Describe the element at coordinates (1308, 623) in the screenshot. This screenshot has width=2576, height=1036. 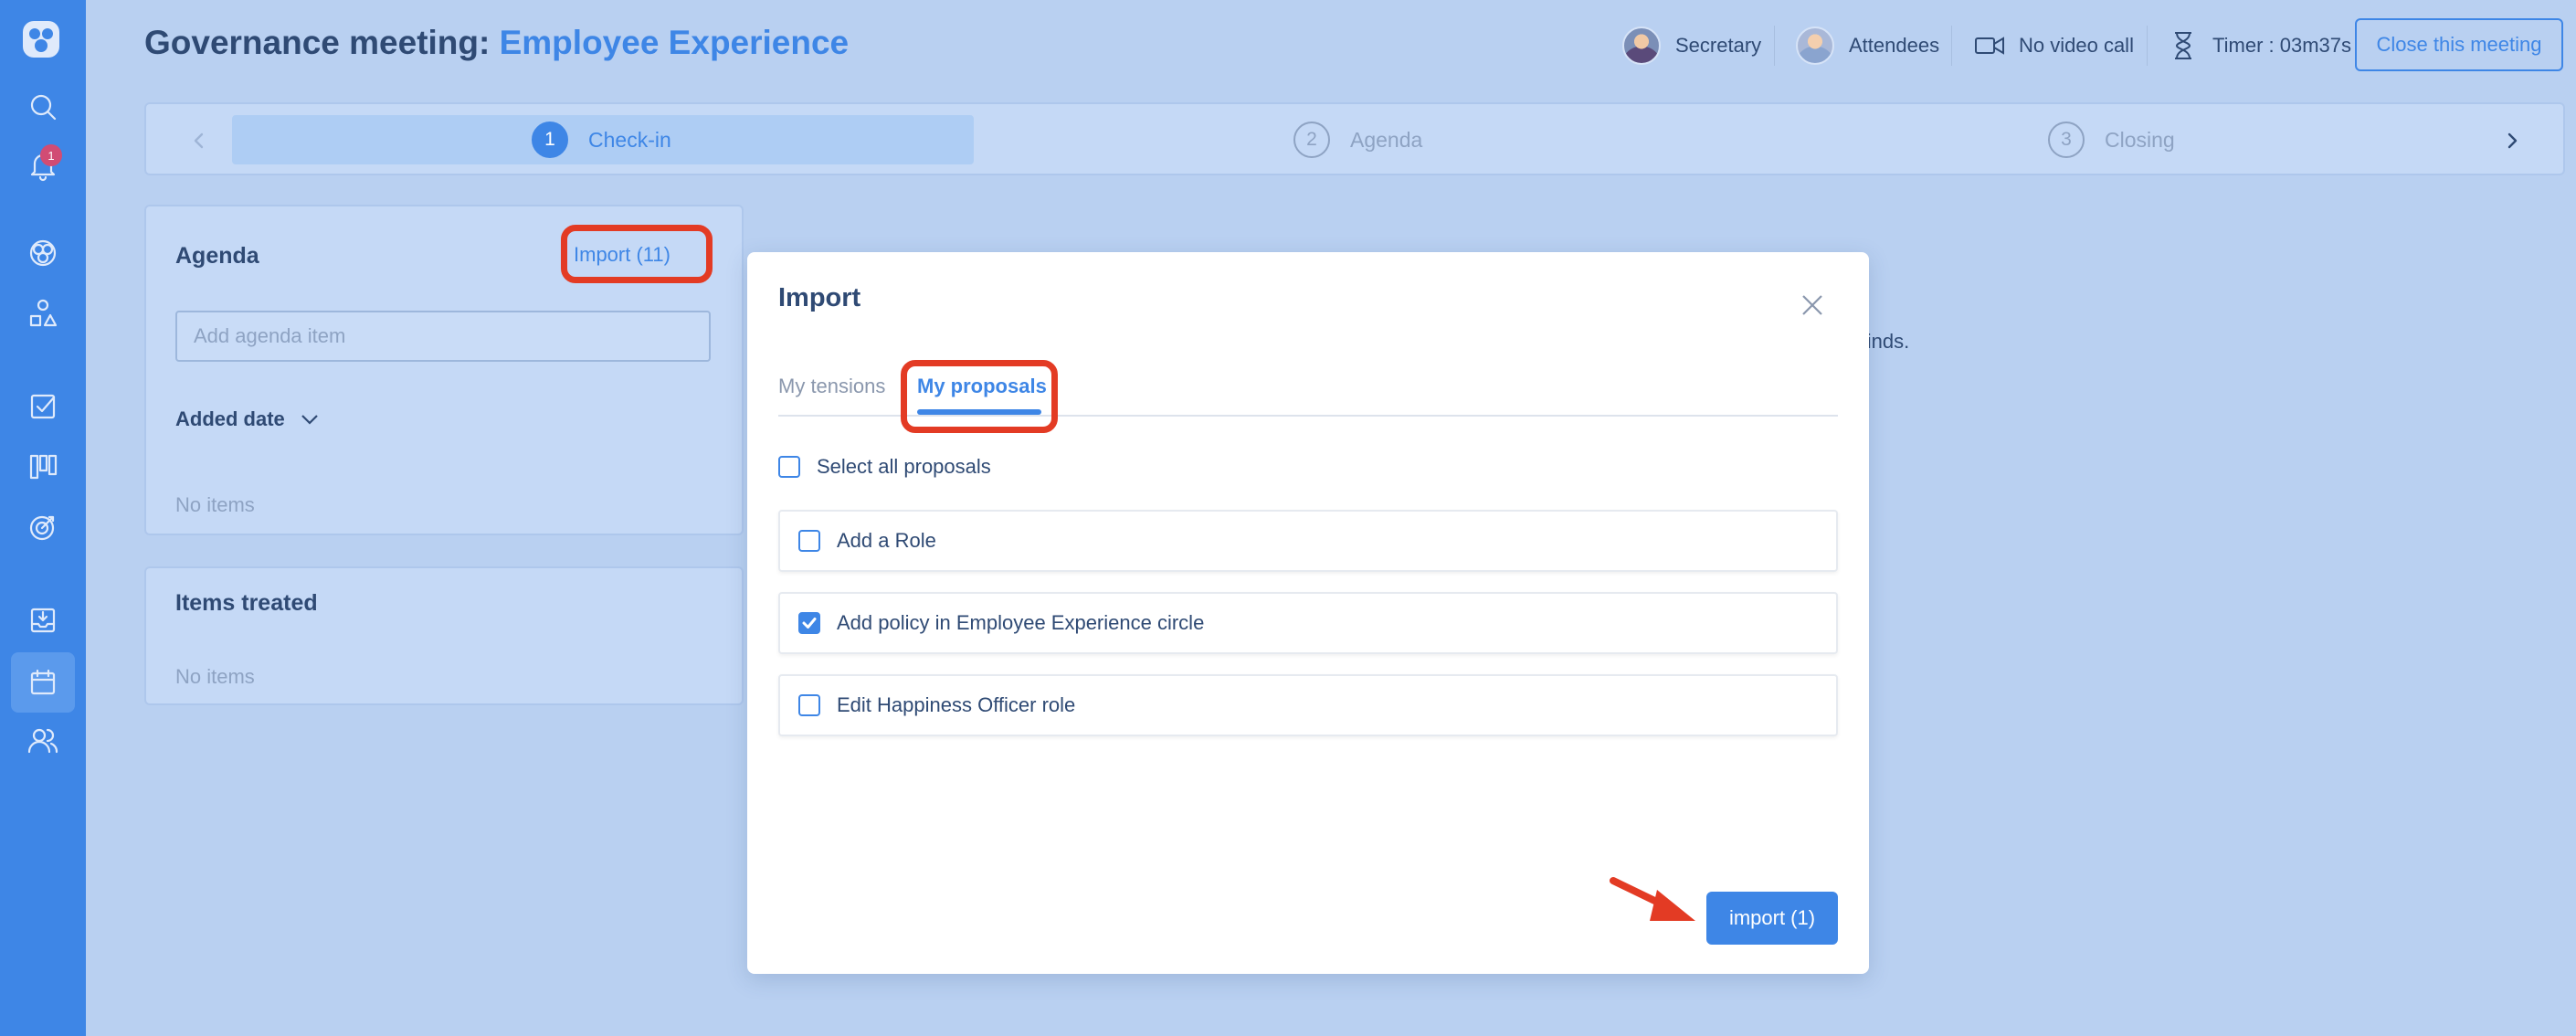
I see `proposal-row: Add policy in Employee Experience circle` at that location.